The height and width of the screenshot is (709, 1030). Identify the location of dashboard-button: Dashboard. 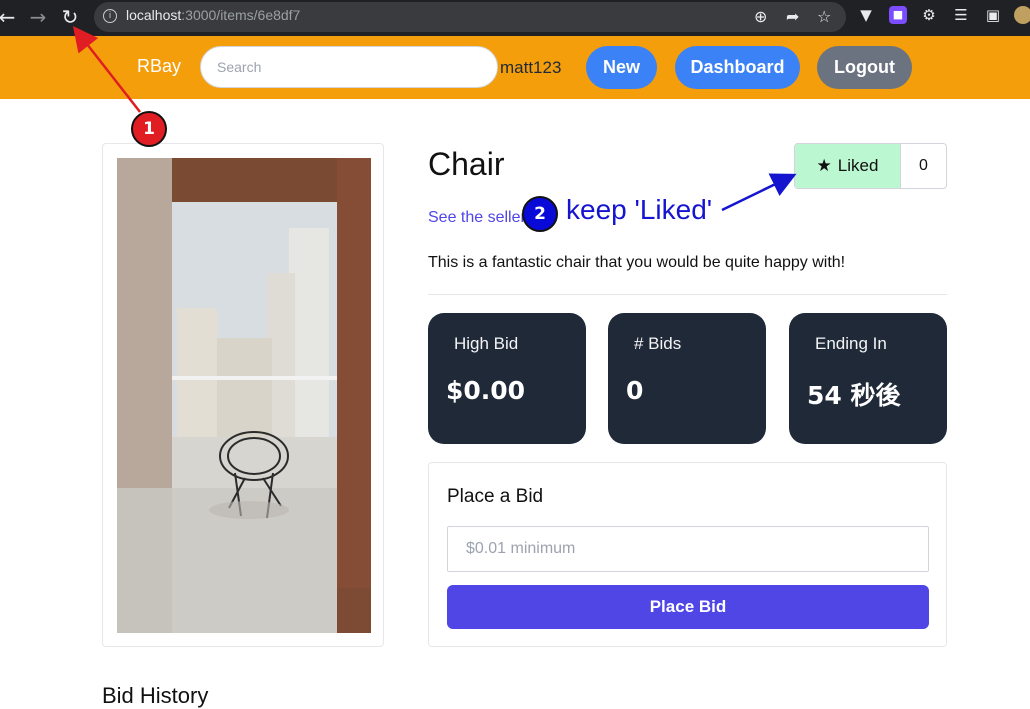
(737, 67).